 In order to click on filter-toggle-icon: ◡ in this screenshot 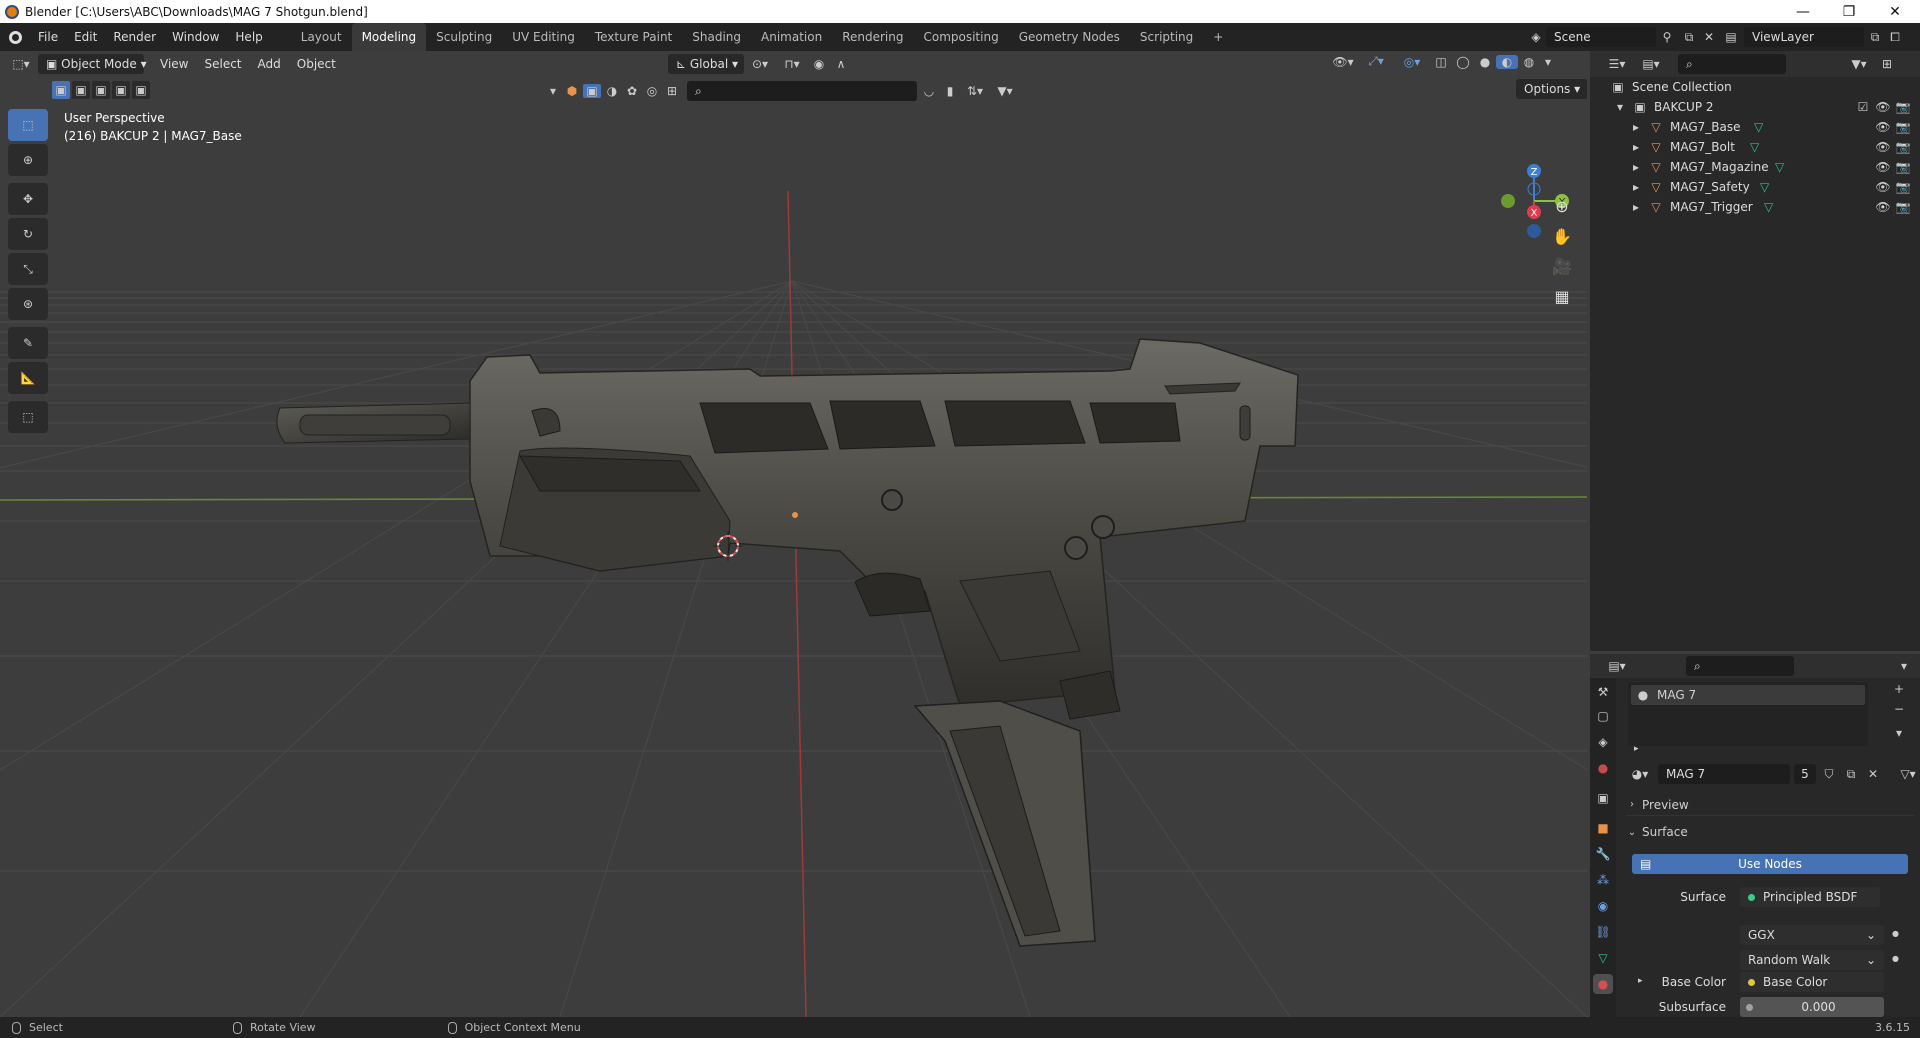, I will do `click(929, 91)`.